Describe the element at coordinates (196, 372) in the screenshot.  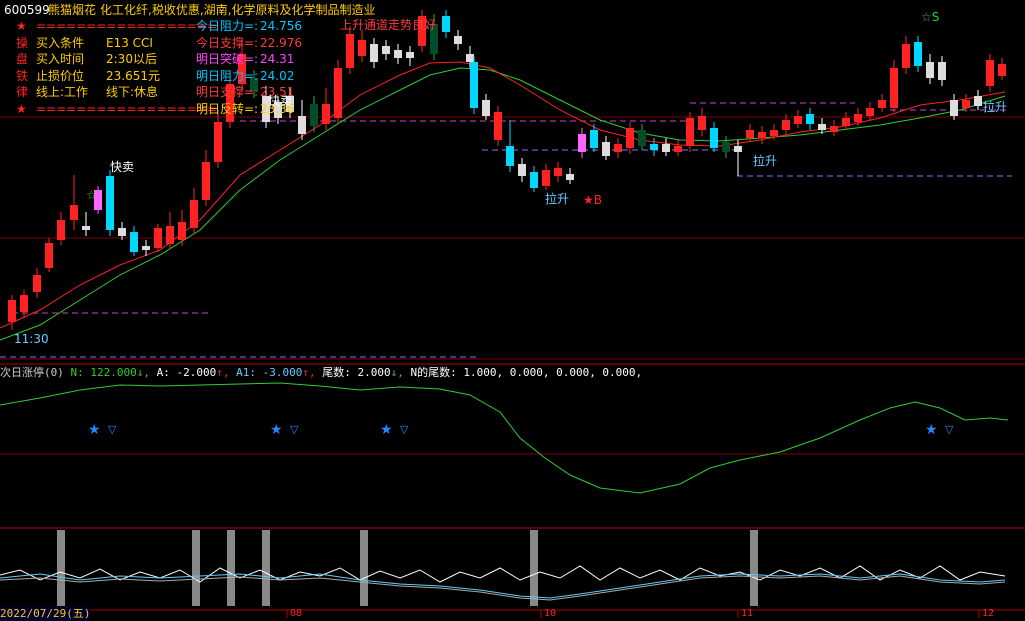
I see `a-value: -2.000` at that location.